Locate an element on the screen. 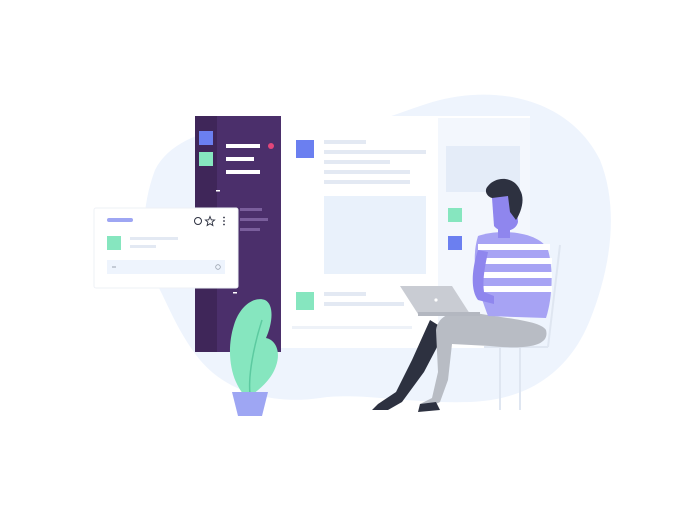 The height and width of the screenshot is (506, 674). message-attachment is located at coordinates (375, 235).